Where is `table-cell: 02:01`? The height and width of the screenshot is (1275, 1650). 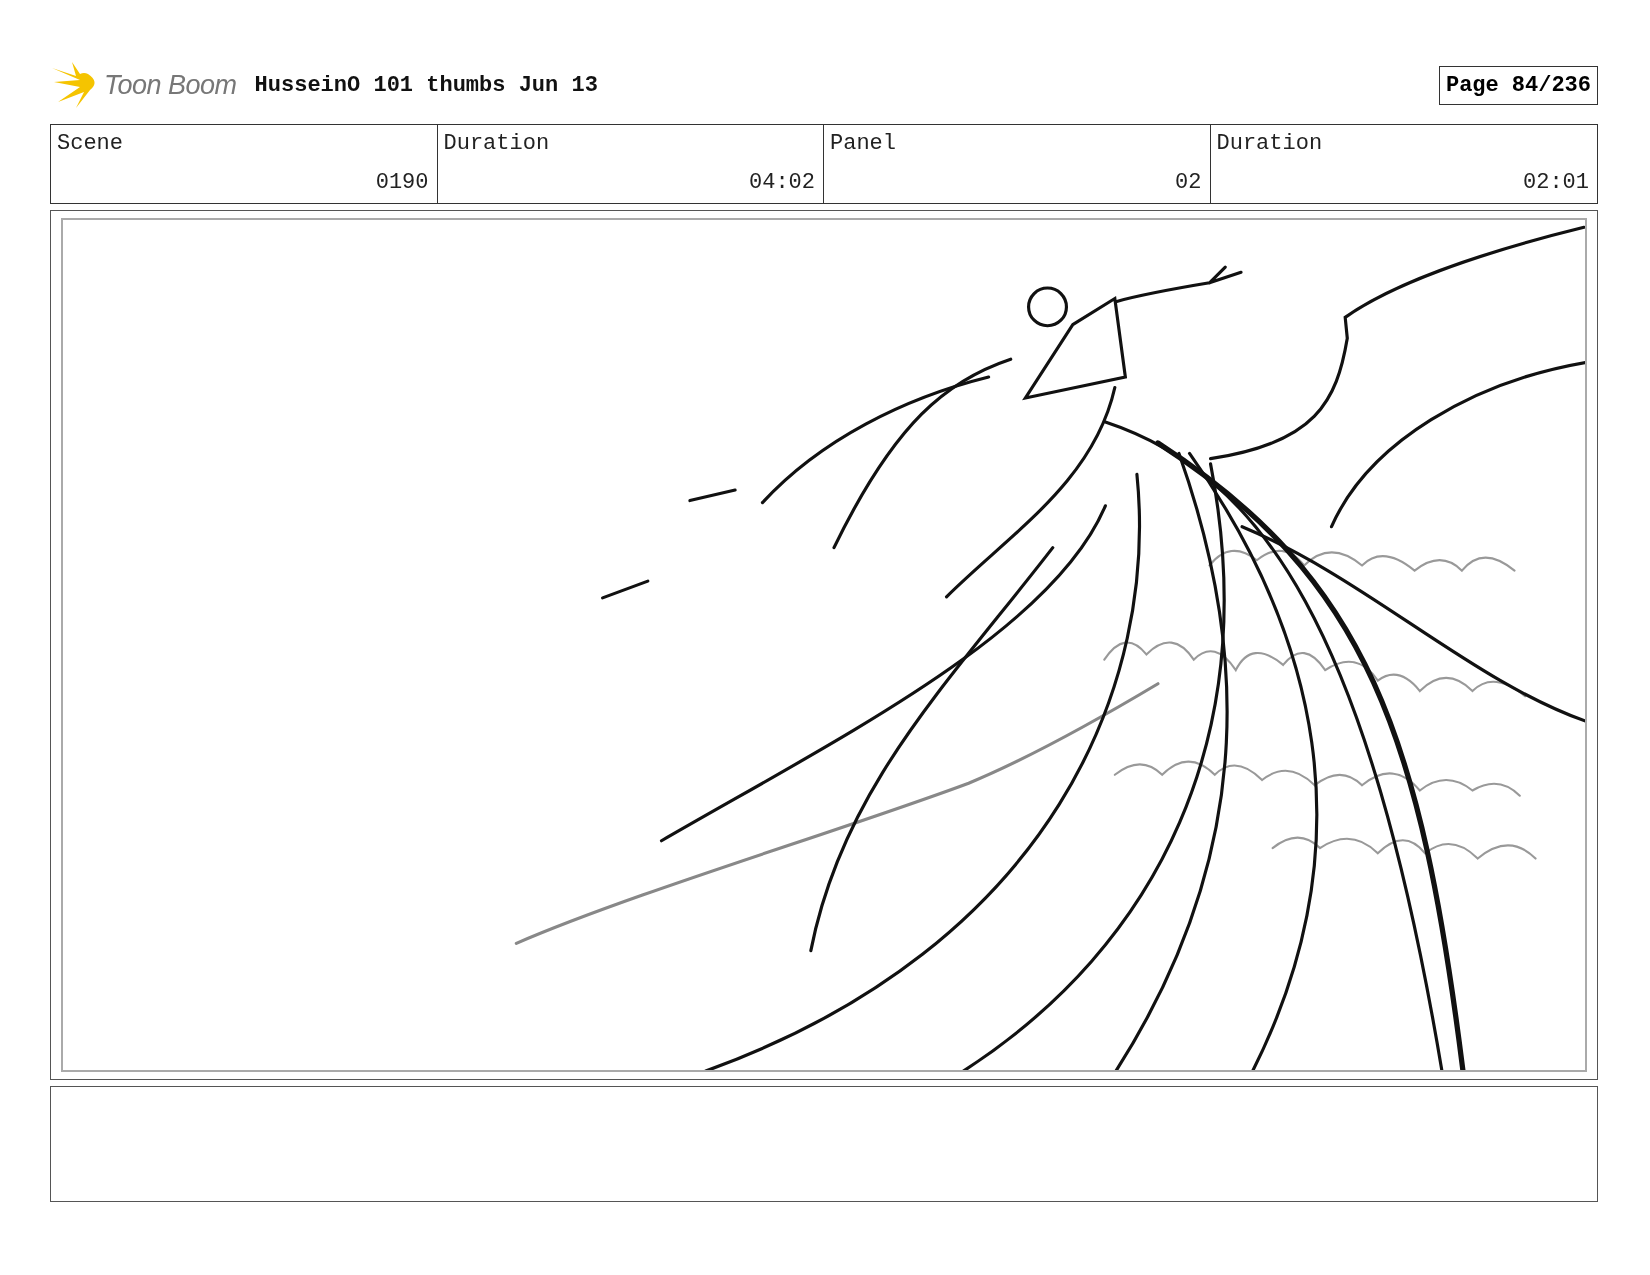 table-cell: 02:01 is located at coordinates (1556, 182).